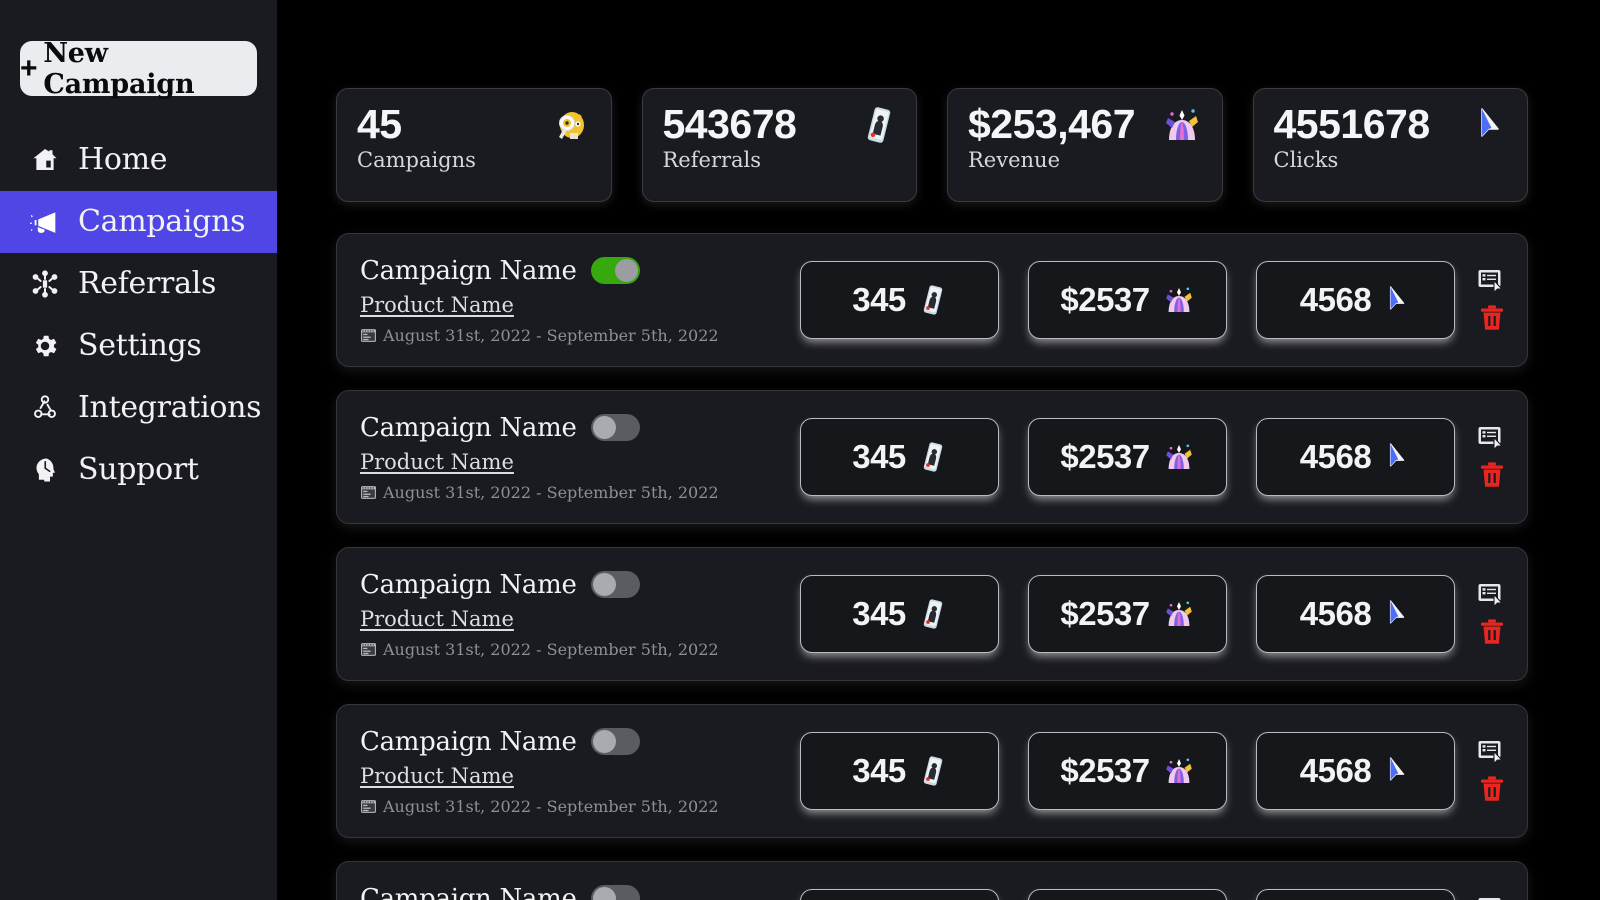  I want to click on stat-top: 4551678, so click(1390, 124).